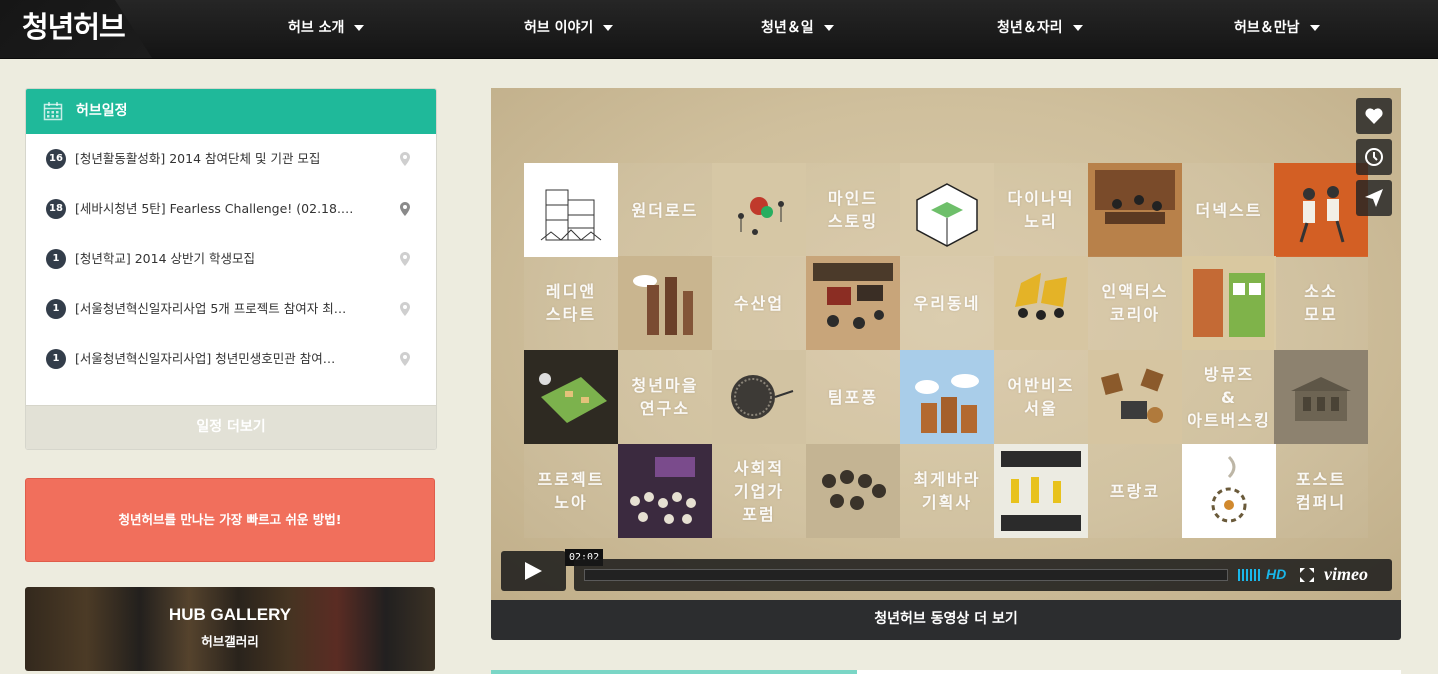 The height and width of the screenshot is (674, 1438). Describe the element at coordinates (74, 25) in the screenshot. I see `site-logo: 청년허브` at that location.